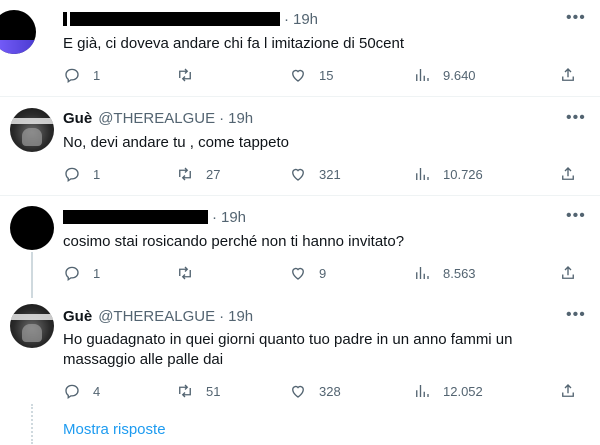  I want to click on views-button: 12.052, so click(448, 391).